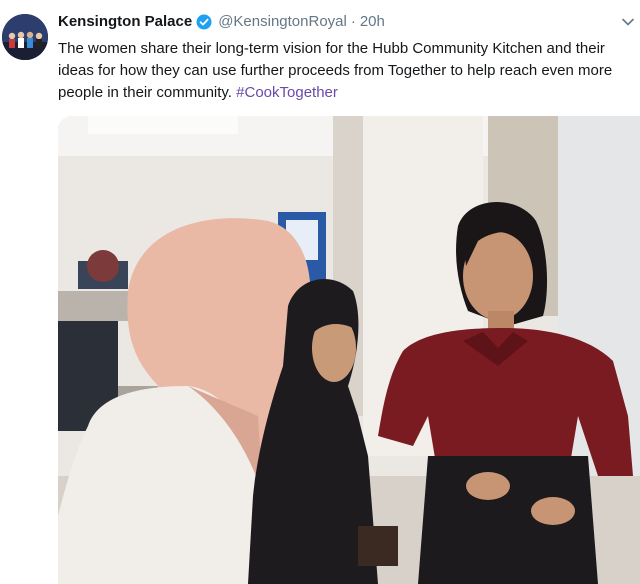 This screenshot has height=584, width=640. Describe the element at coordinates (125, 22) in the screenshot. I see `author-name: Kensington Palace` at that location.